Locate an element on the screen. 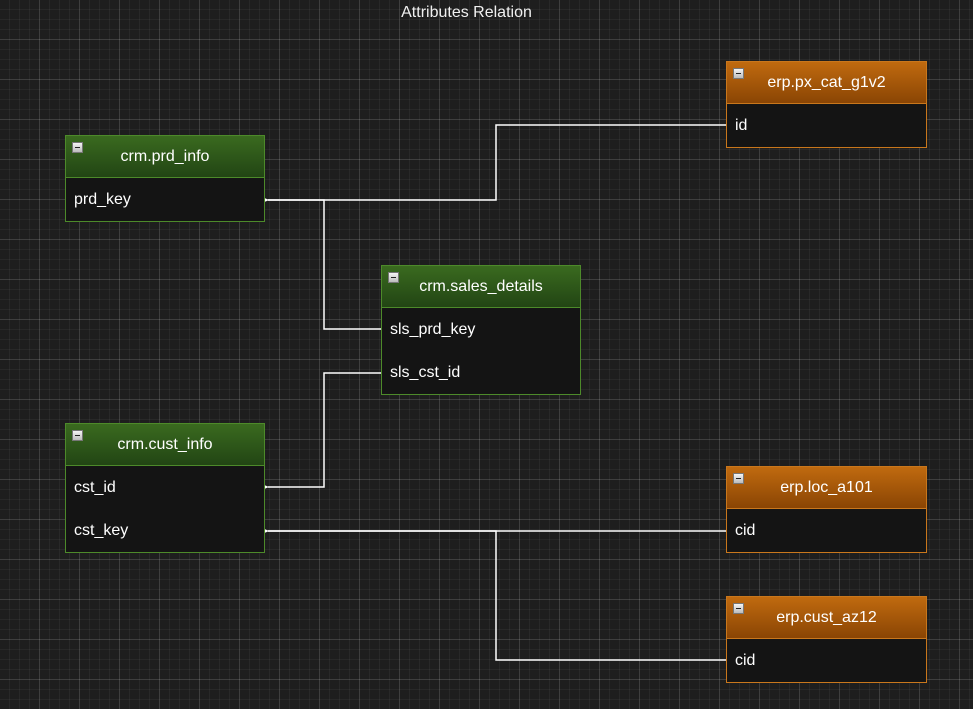 The width and height of the screenshot is (973, 709). table-erp-px-cat-g1v2: erp.px_cat_g1v2 id is located at coordinates (826, 104).